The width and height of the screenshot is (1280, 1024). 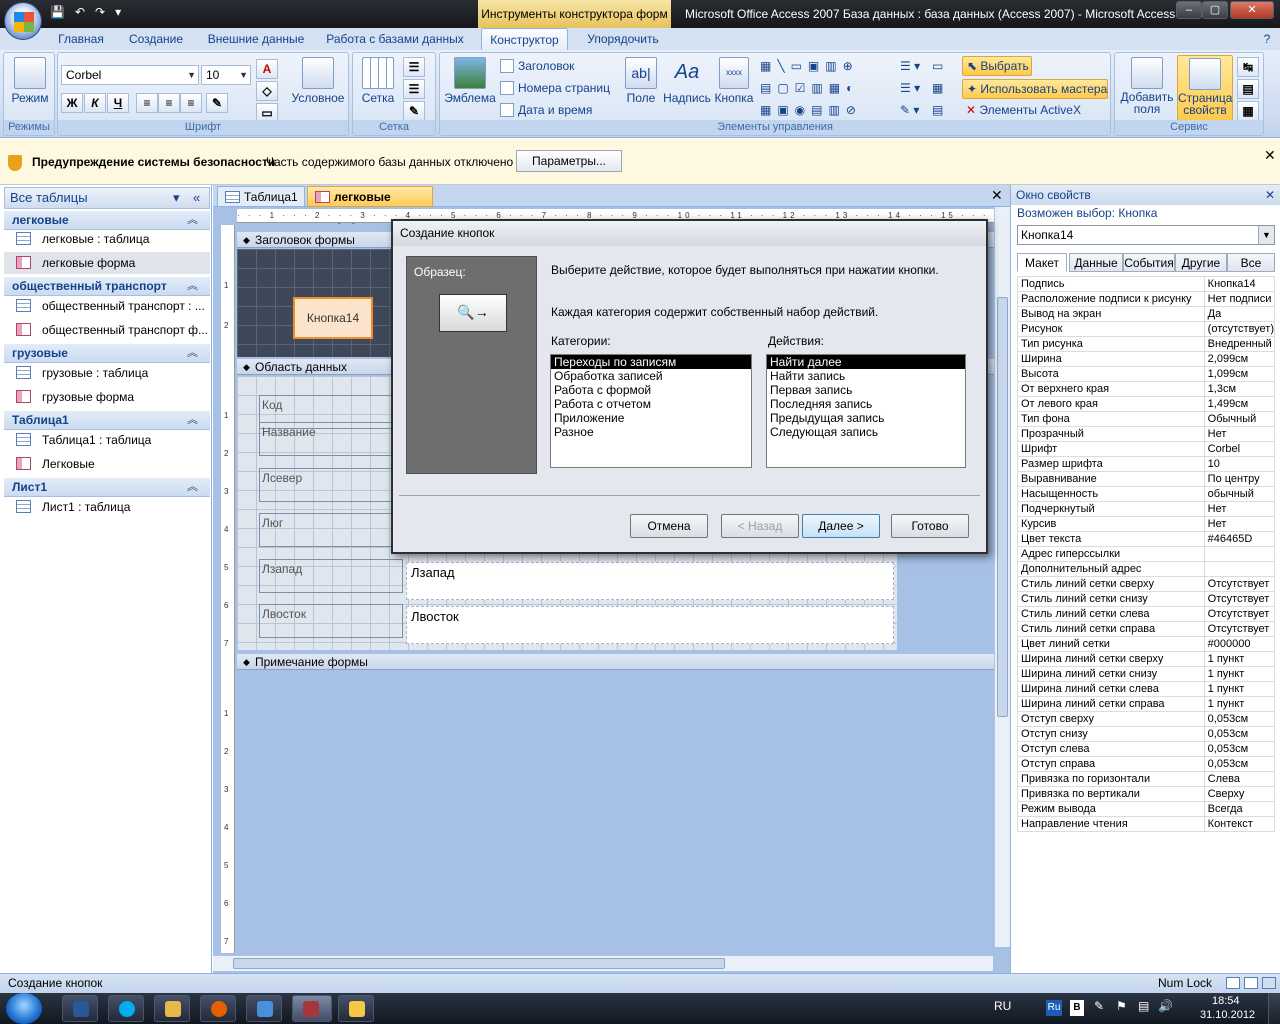 What do you see at coordinates (1146, 824) in the screenshot?
I see `property-row: Направление чтения Контекст` at bounding box center [1146, 824].